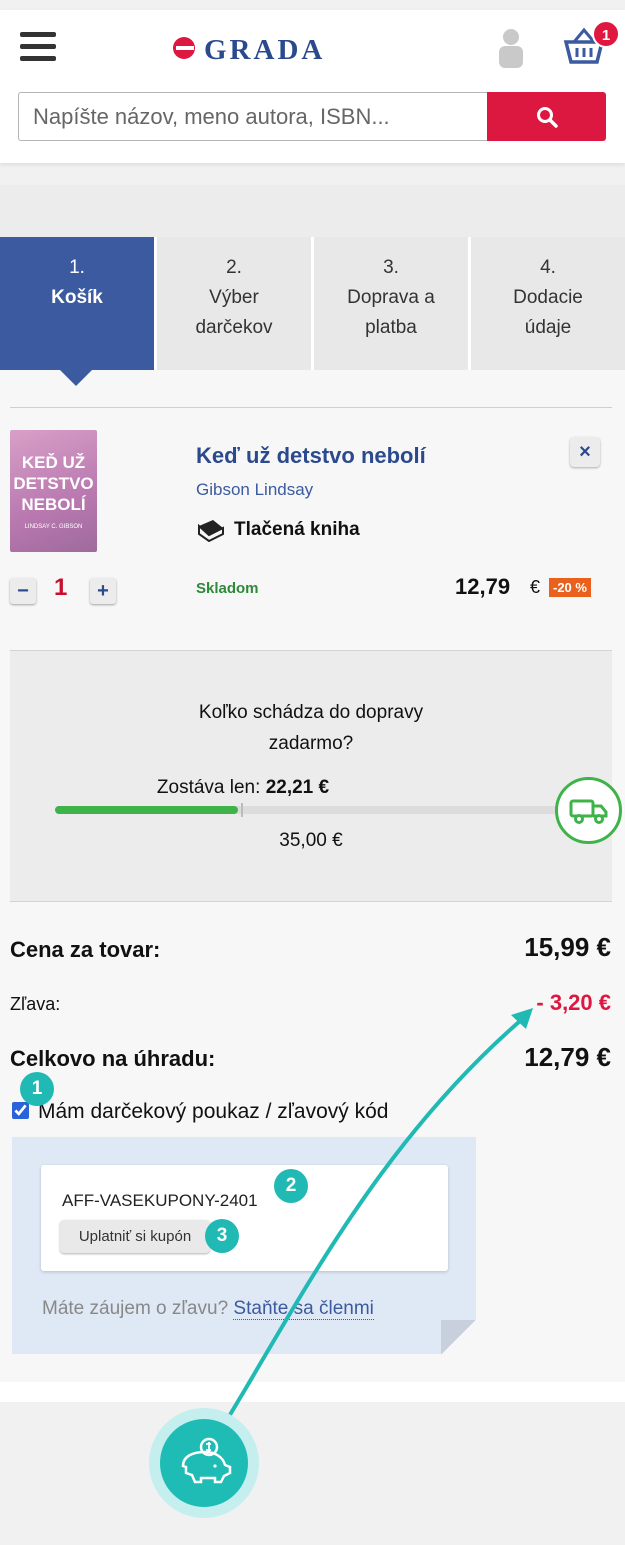  Describe the element at coordinates (291, 1186) in the screenshot. I see `step-marker-2: 2` at that location.